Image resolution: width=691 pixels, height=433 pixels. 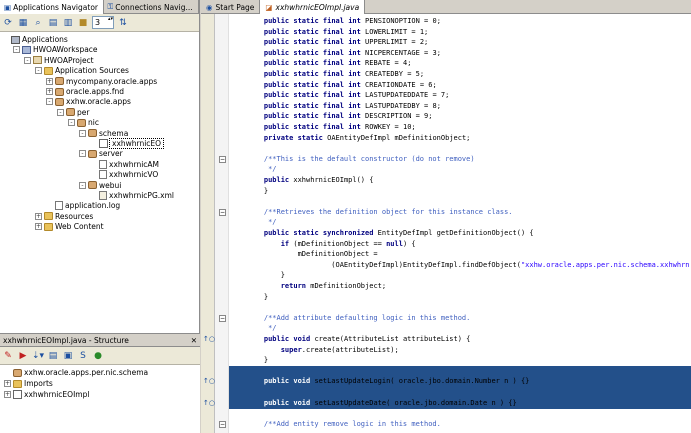 What do you see at coordinates (17, 383) in the screenshot?
I see `imports-icon` at bounding box center [17, 383].